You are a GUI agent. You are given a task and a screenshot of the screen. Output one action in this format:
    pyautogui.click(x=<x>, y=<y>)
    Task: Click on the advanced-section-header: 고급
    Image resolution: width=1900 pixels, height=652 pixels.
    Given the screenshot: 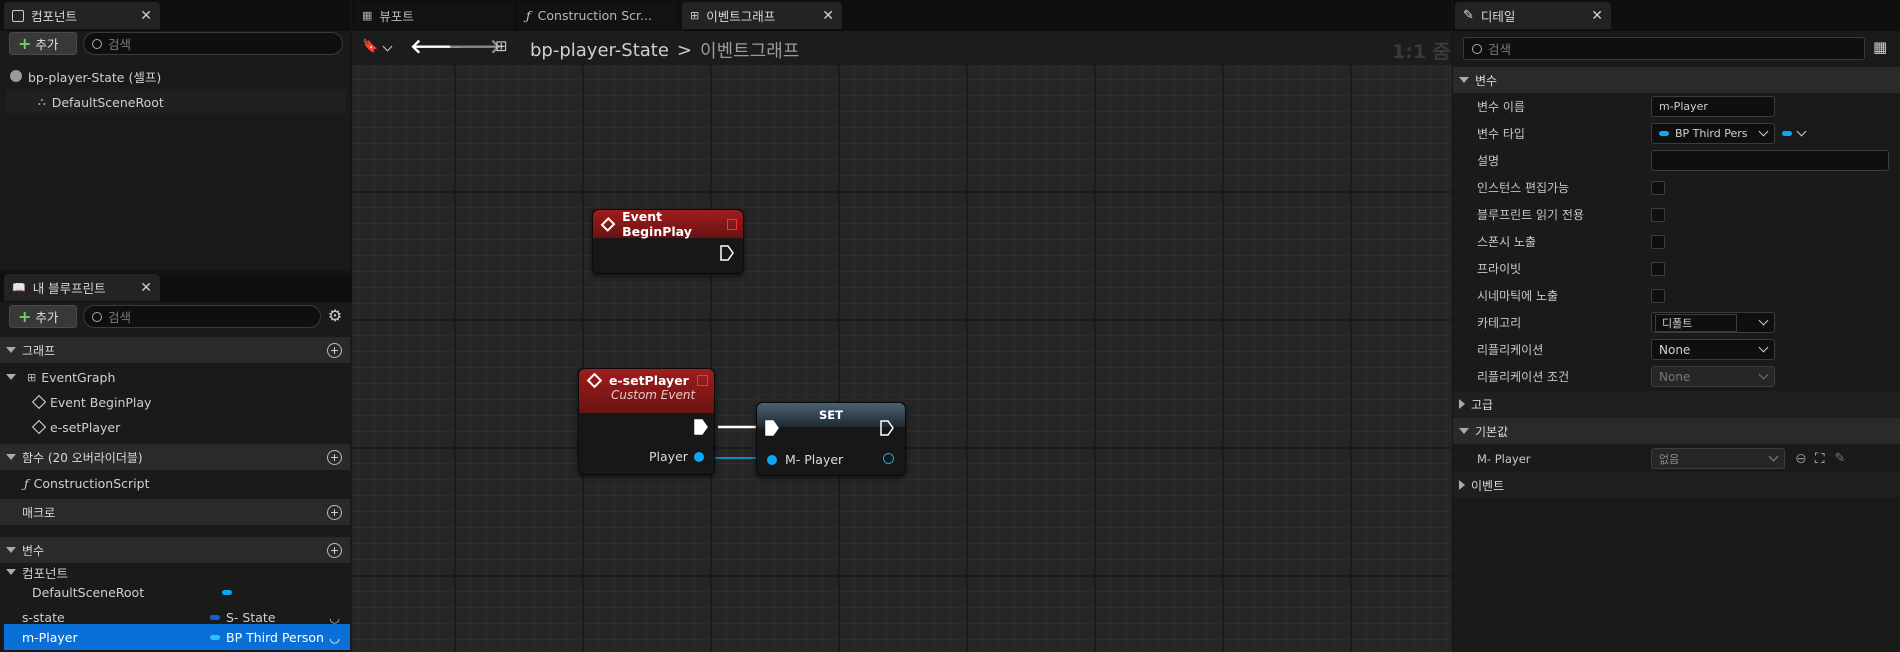 What is the action you would take?
    pyautogui.click(x=1676, y=404)
    